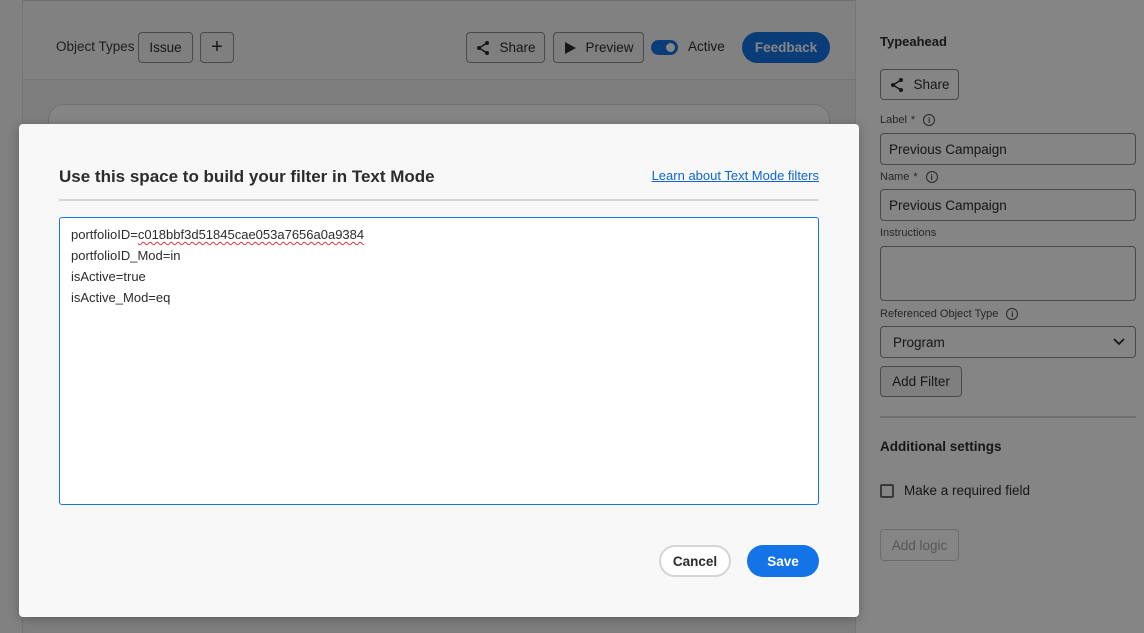  What do you see at coordinates (251, 234) in the screenshot?
I see `spellcheck-token: c018bbf3d51845cae053a7656a0a9384` at bounding box center [251, 234].